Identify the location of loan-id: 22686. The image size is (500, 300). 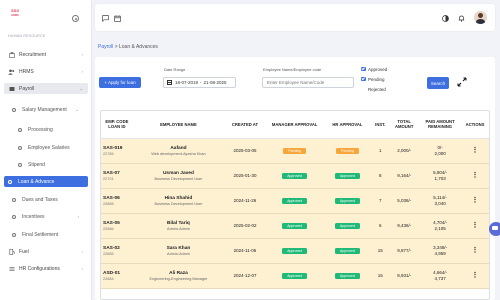
(108, 228).